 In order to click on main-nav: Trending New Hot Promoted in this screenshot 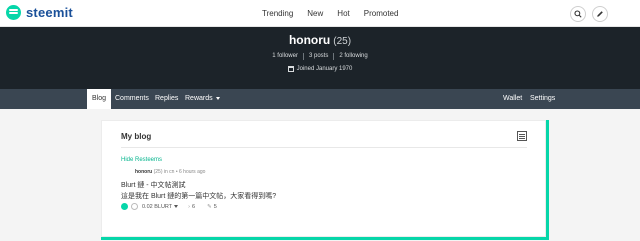, I will do `click(330, 13)`.